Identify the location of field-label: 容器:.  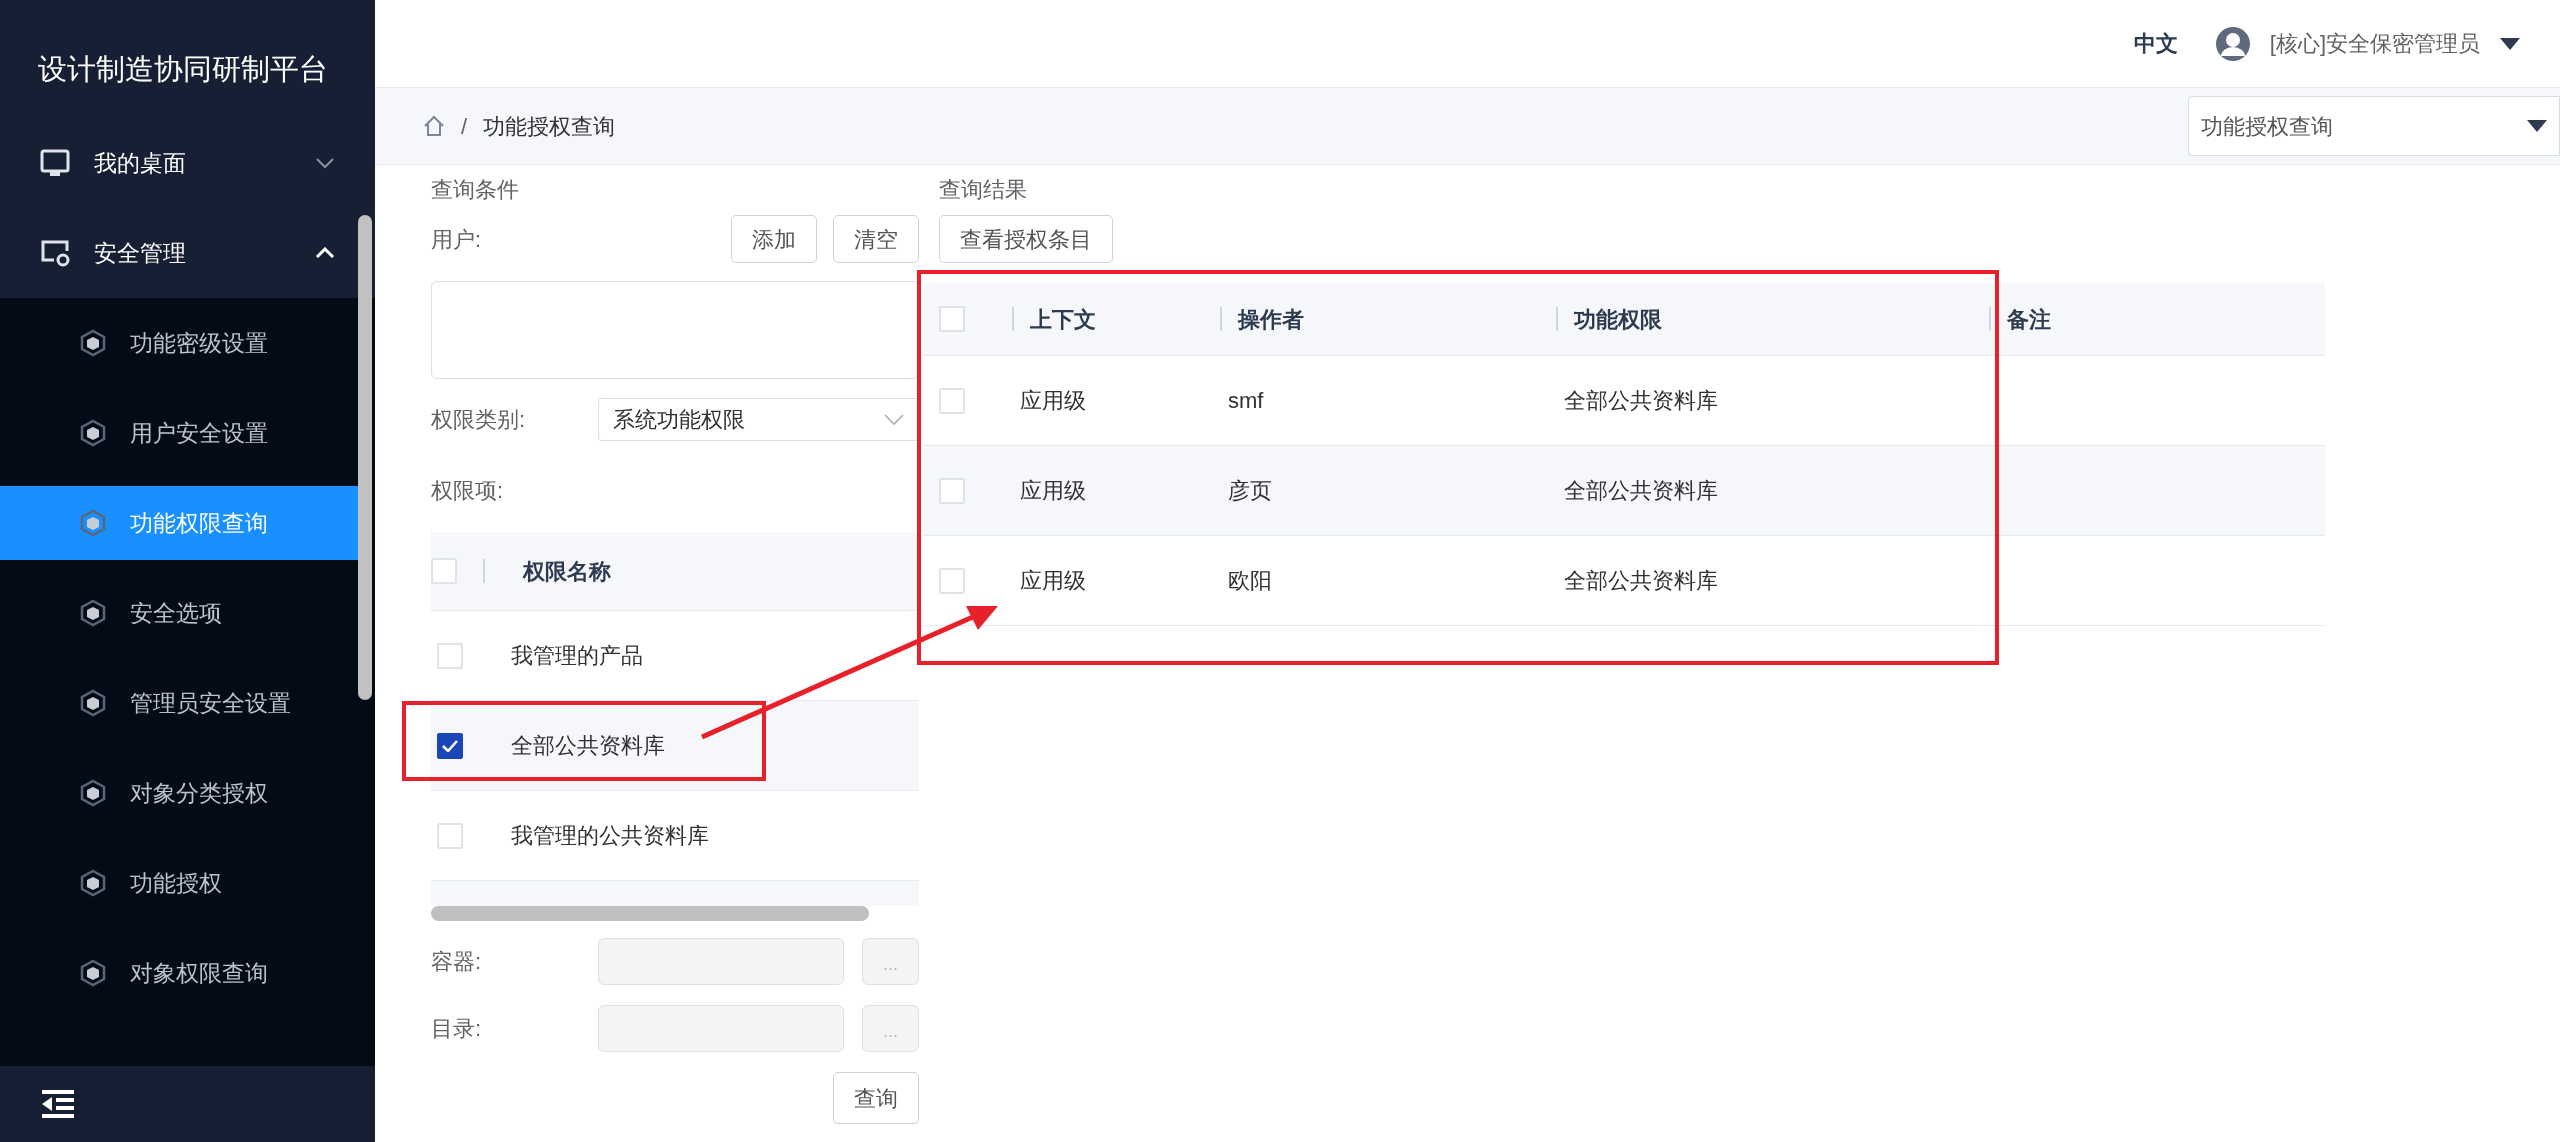
(457, 962).